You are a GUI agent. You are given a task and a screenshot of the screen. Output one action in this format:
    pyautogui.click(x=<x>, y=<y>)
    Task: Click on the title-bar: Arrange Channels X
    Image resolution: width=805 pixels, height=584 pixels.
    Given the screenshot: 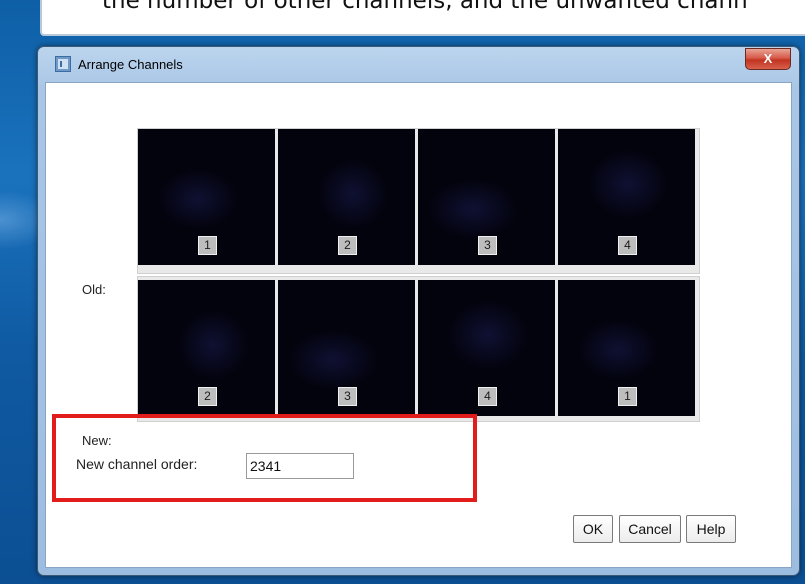 What is the action you would take?
    pyautogui.click(x=418, y=65)
    